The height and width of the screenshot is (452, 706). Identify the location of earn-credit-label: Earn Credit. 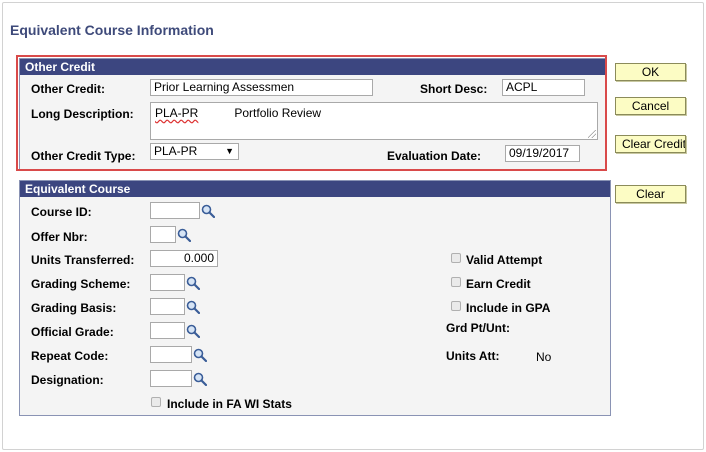
(498, 284).